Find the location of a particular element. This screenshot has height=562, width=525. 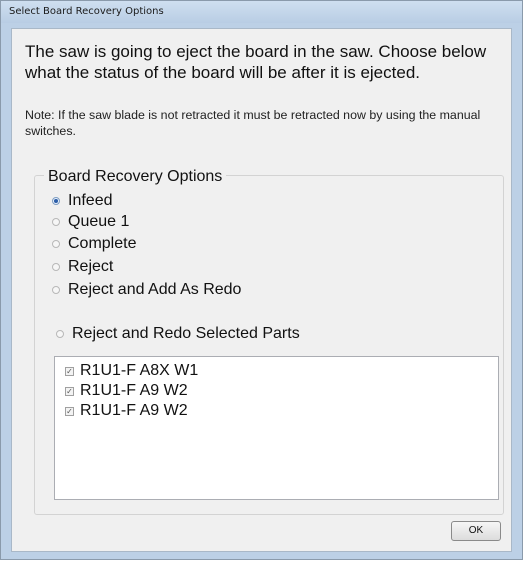

radio-label: Queue 1 is located at coordinates (99, 221).